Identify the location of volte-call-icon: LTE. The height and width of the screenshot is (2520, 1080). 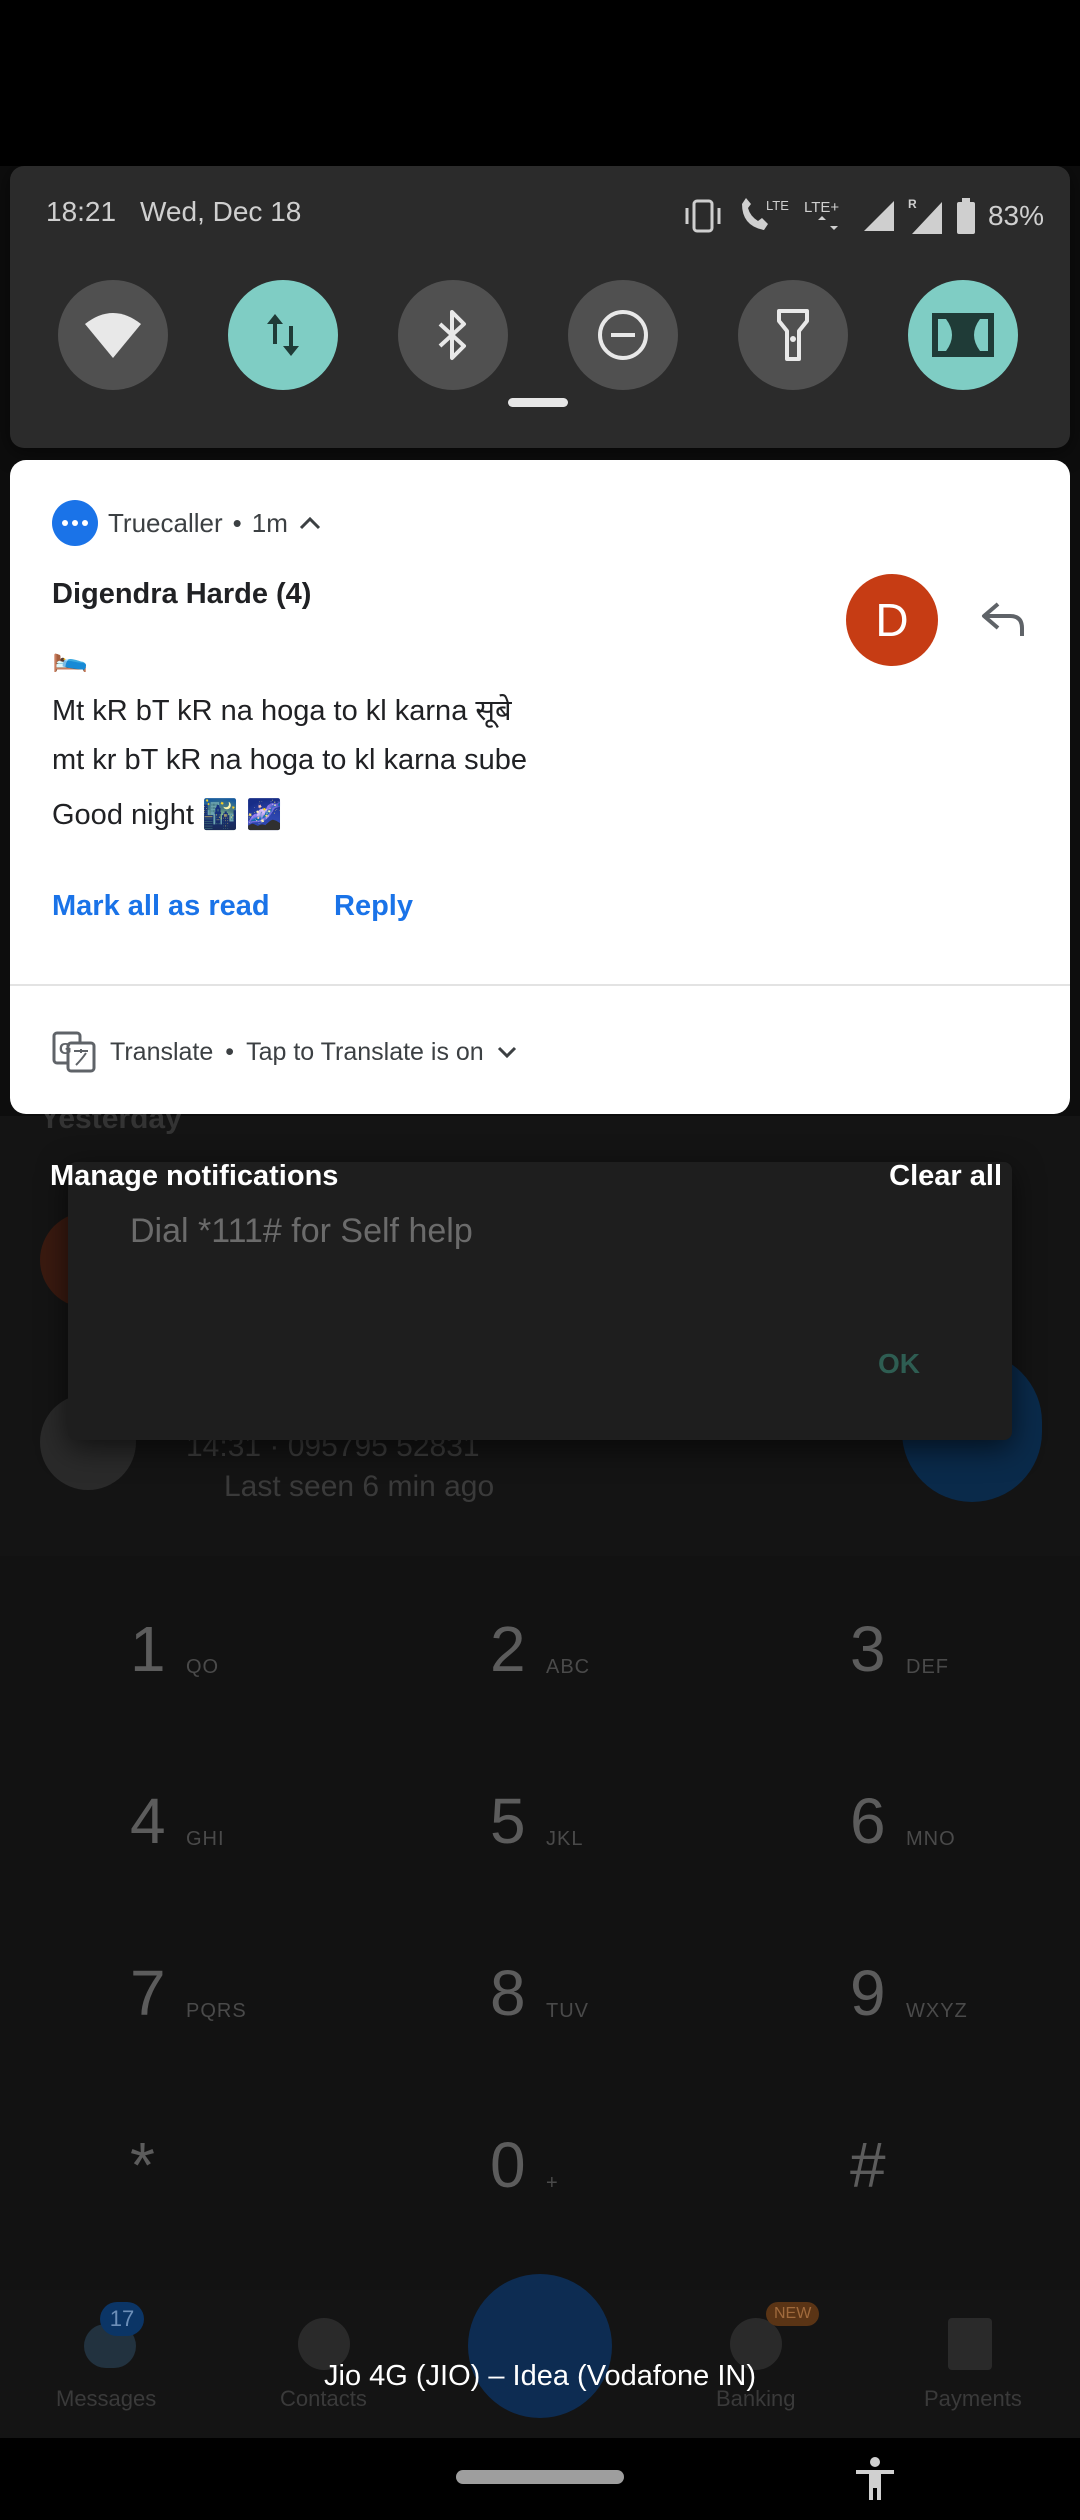
(765, 214).